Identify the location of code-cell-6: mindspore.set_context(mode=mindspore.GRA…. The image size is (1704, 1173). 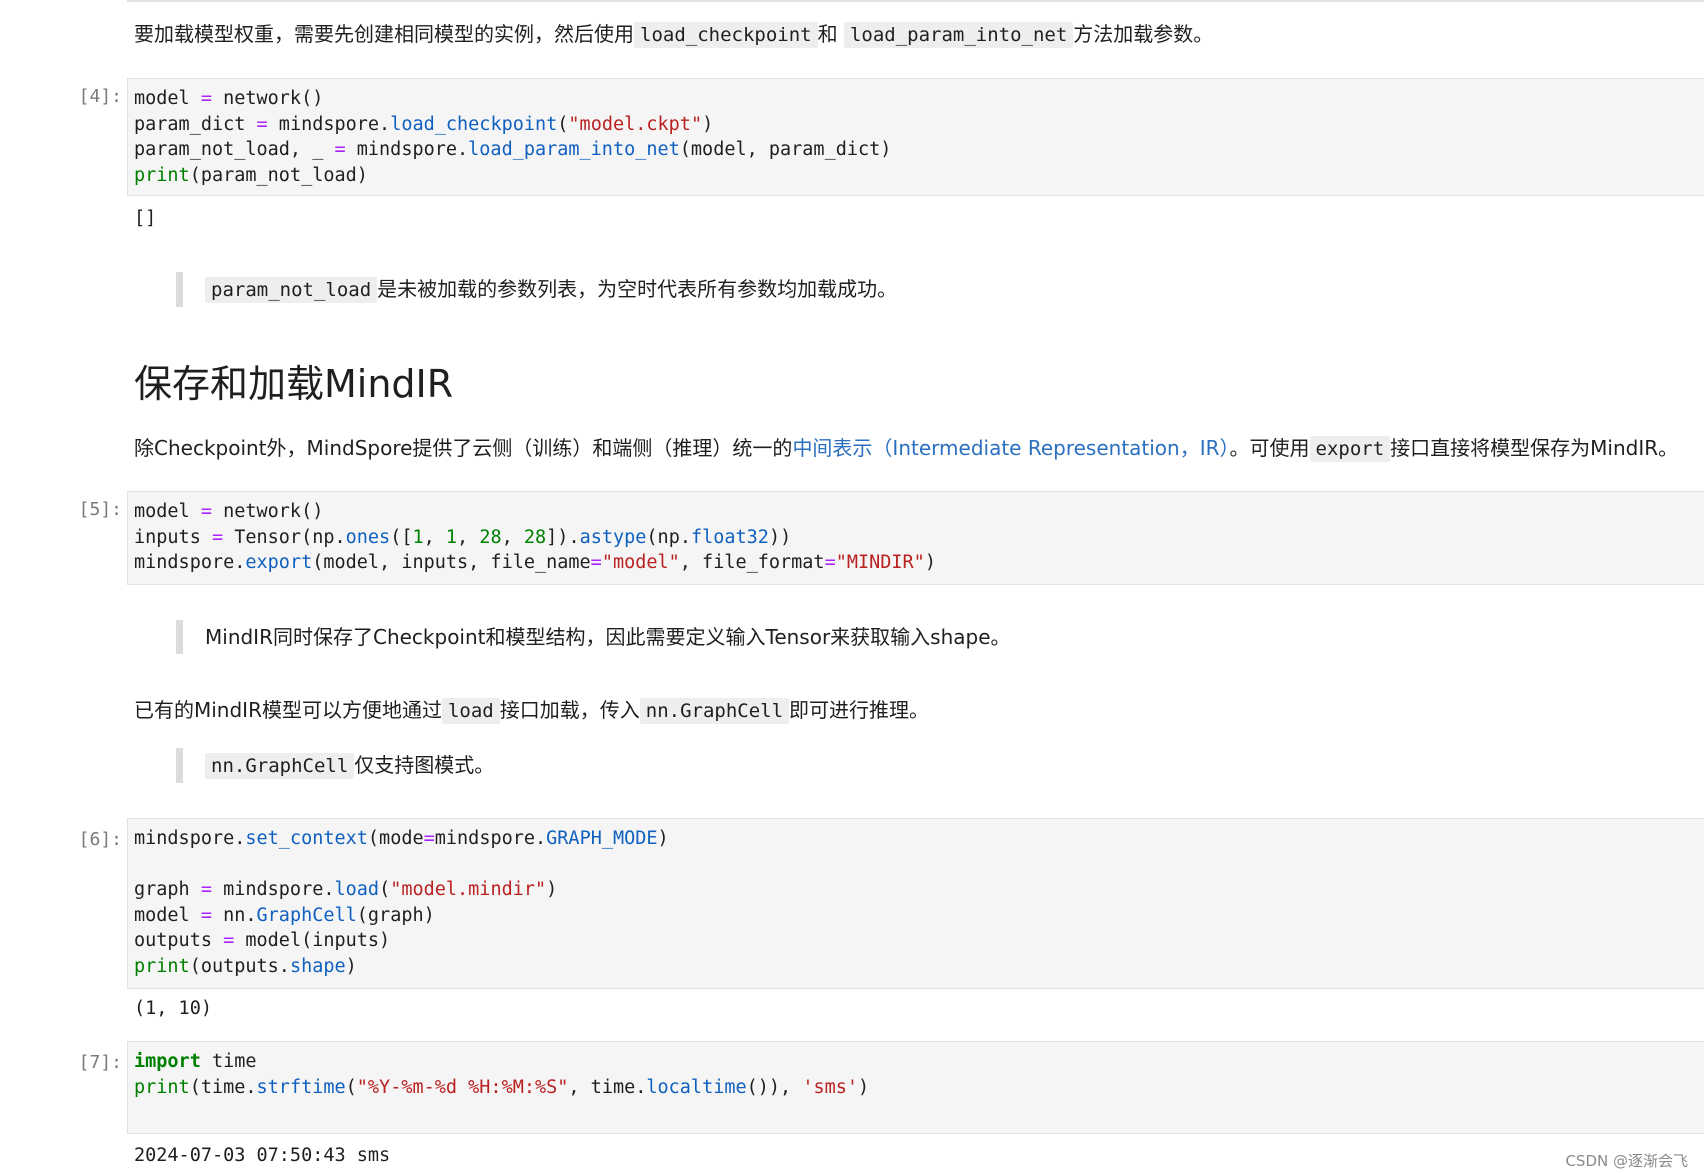
(915, 903).